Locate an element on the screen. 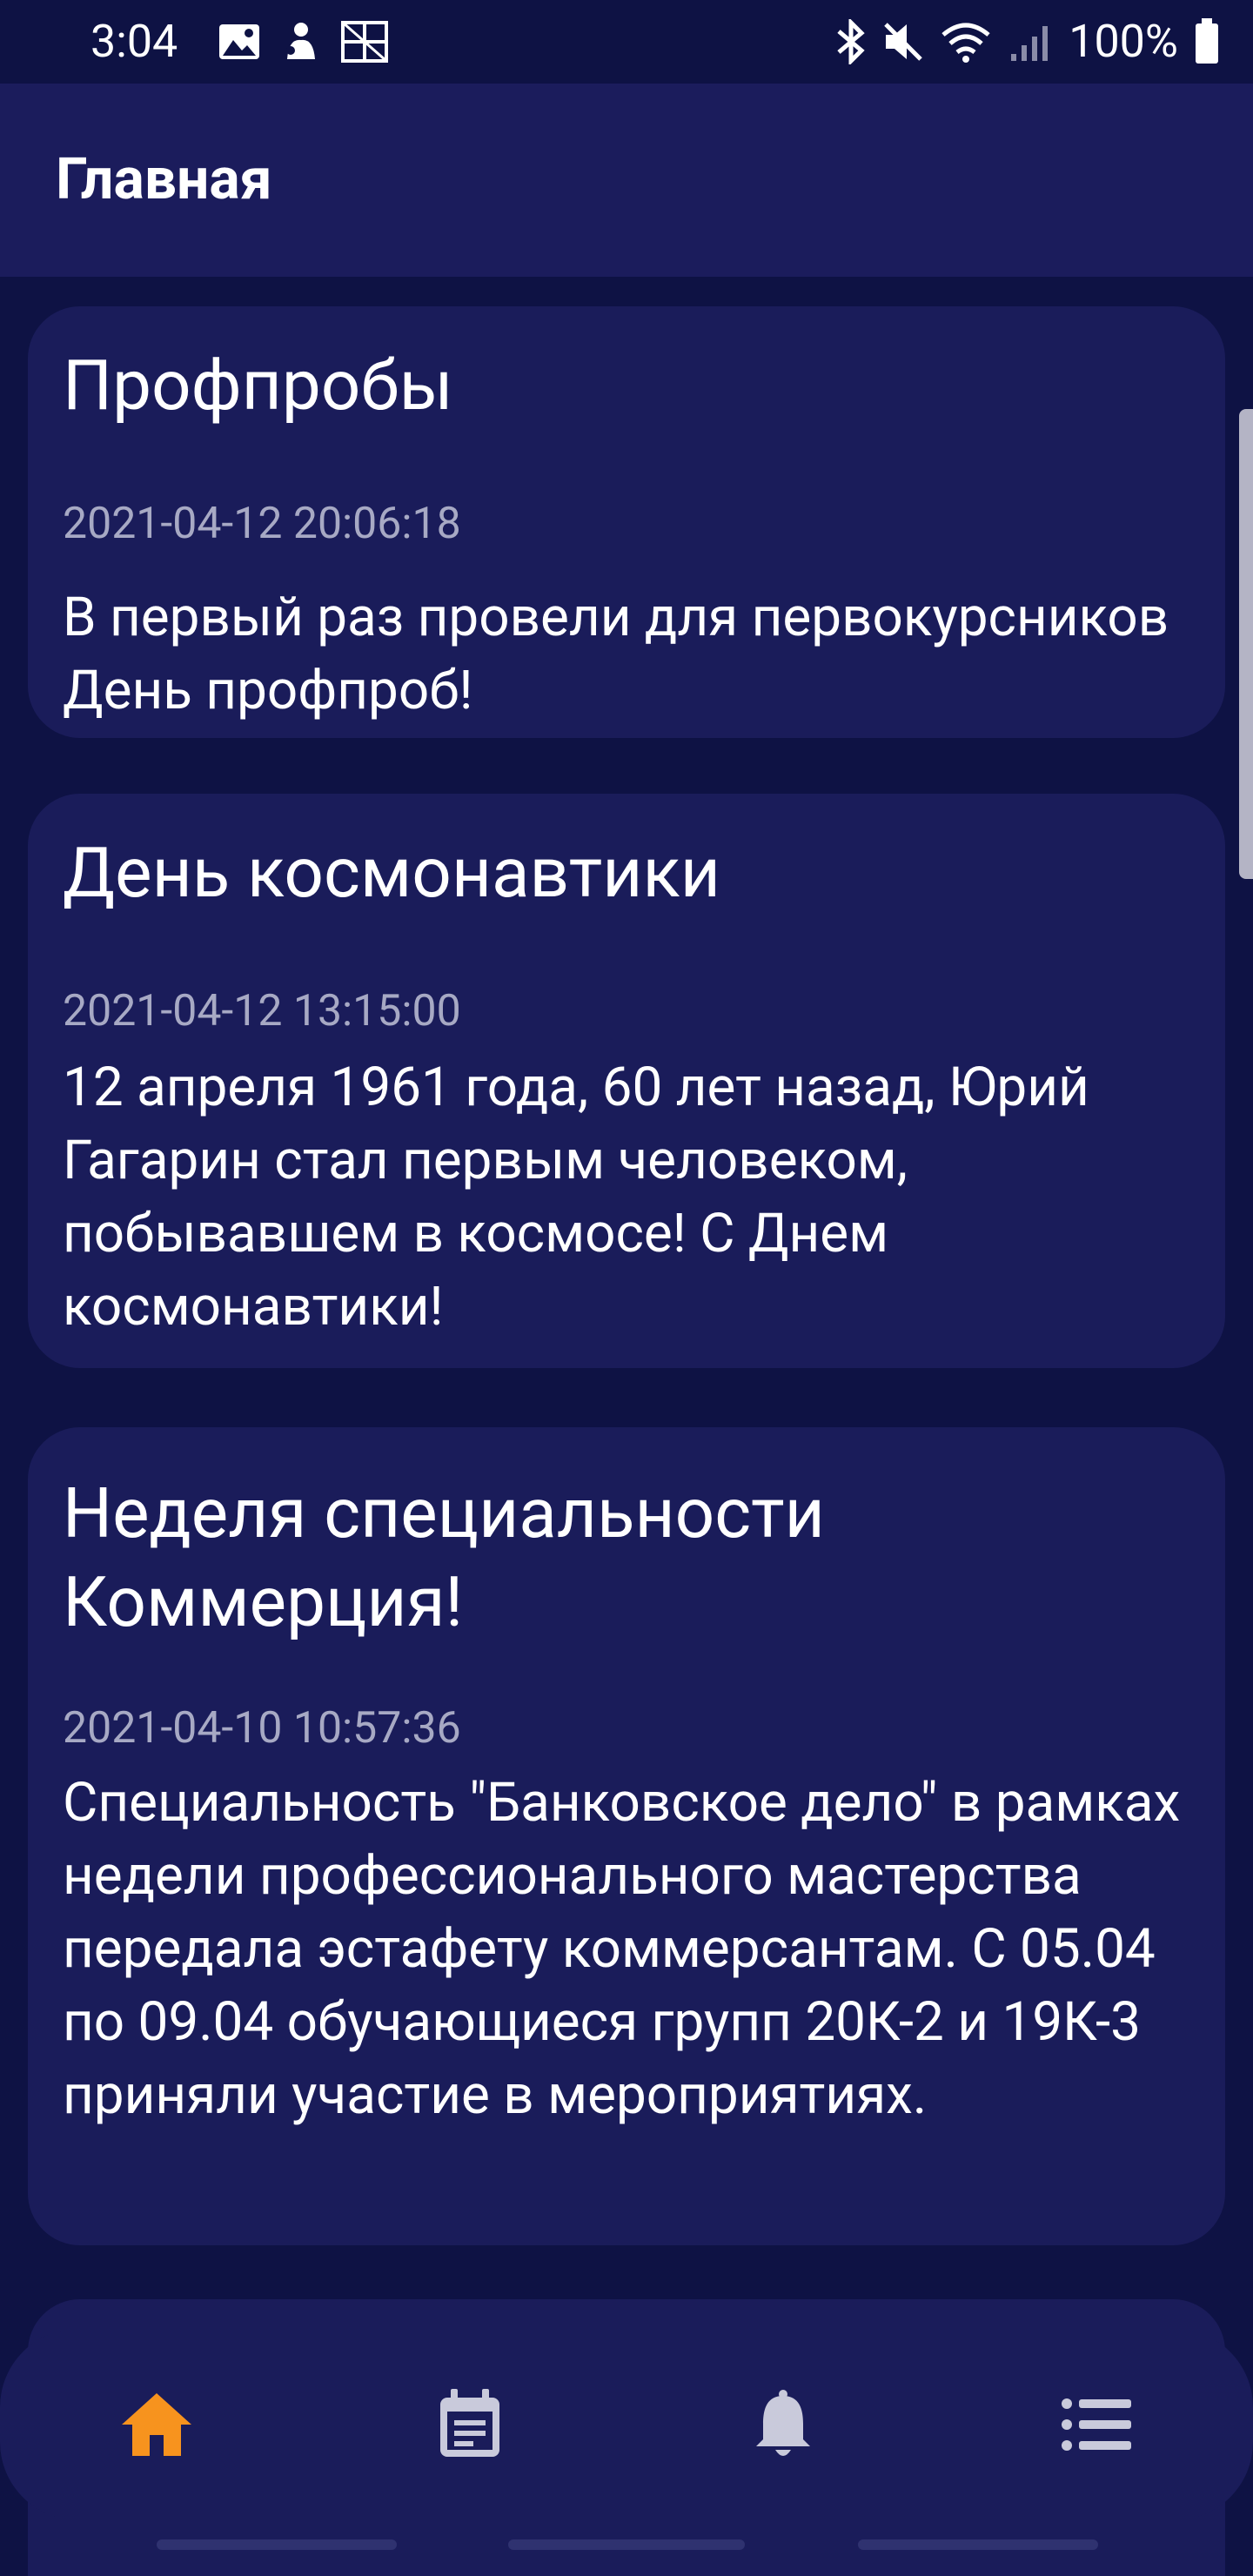 Image resolution: width=1253 pixels, height=2576 pixels. home-icon is located at coordinates (156, 2424).